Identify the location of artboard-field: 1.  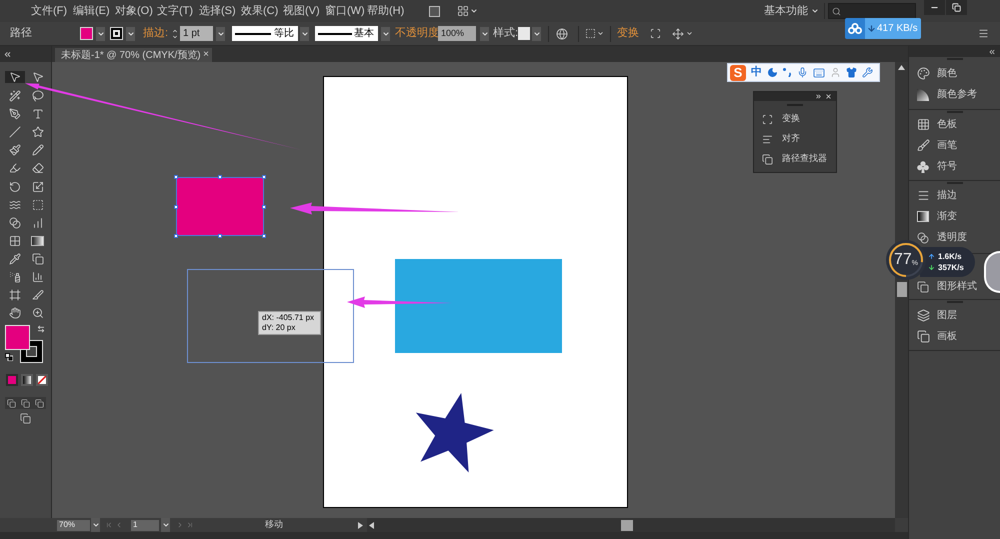
(145, 525).